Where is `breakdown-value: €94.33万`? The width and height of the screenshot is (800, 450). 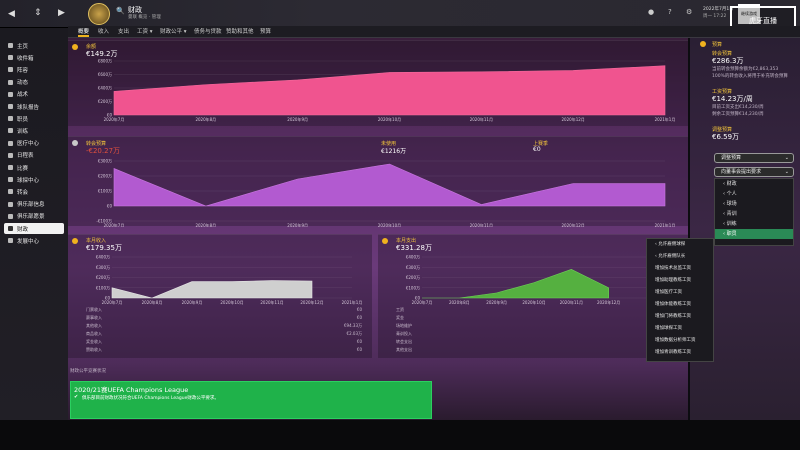 breakdown-value: €94.33万 is located at coordinates (353, 325).